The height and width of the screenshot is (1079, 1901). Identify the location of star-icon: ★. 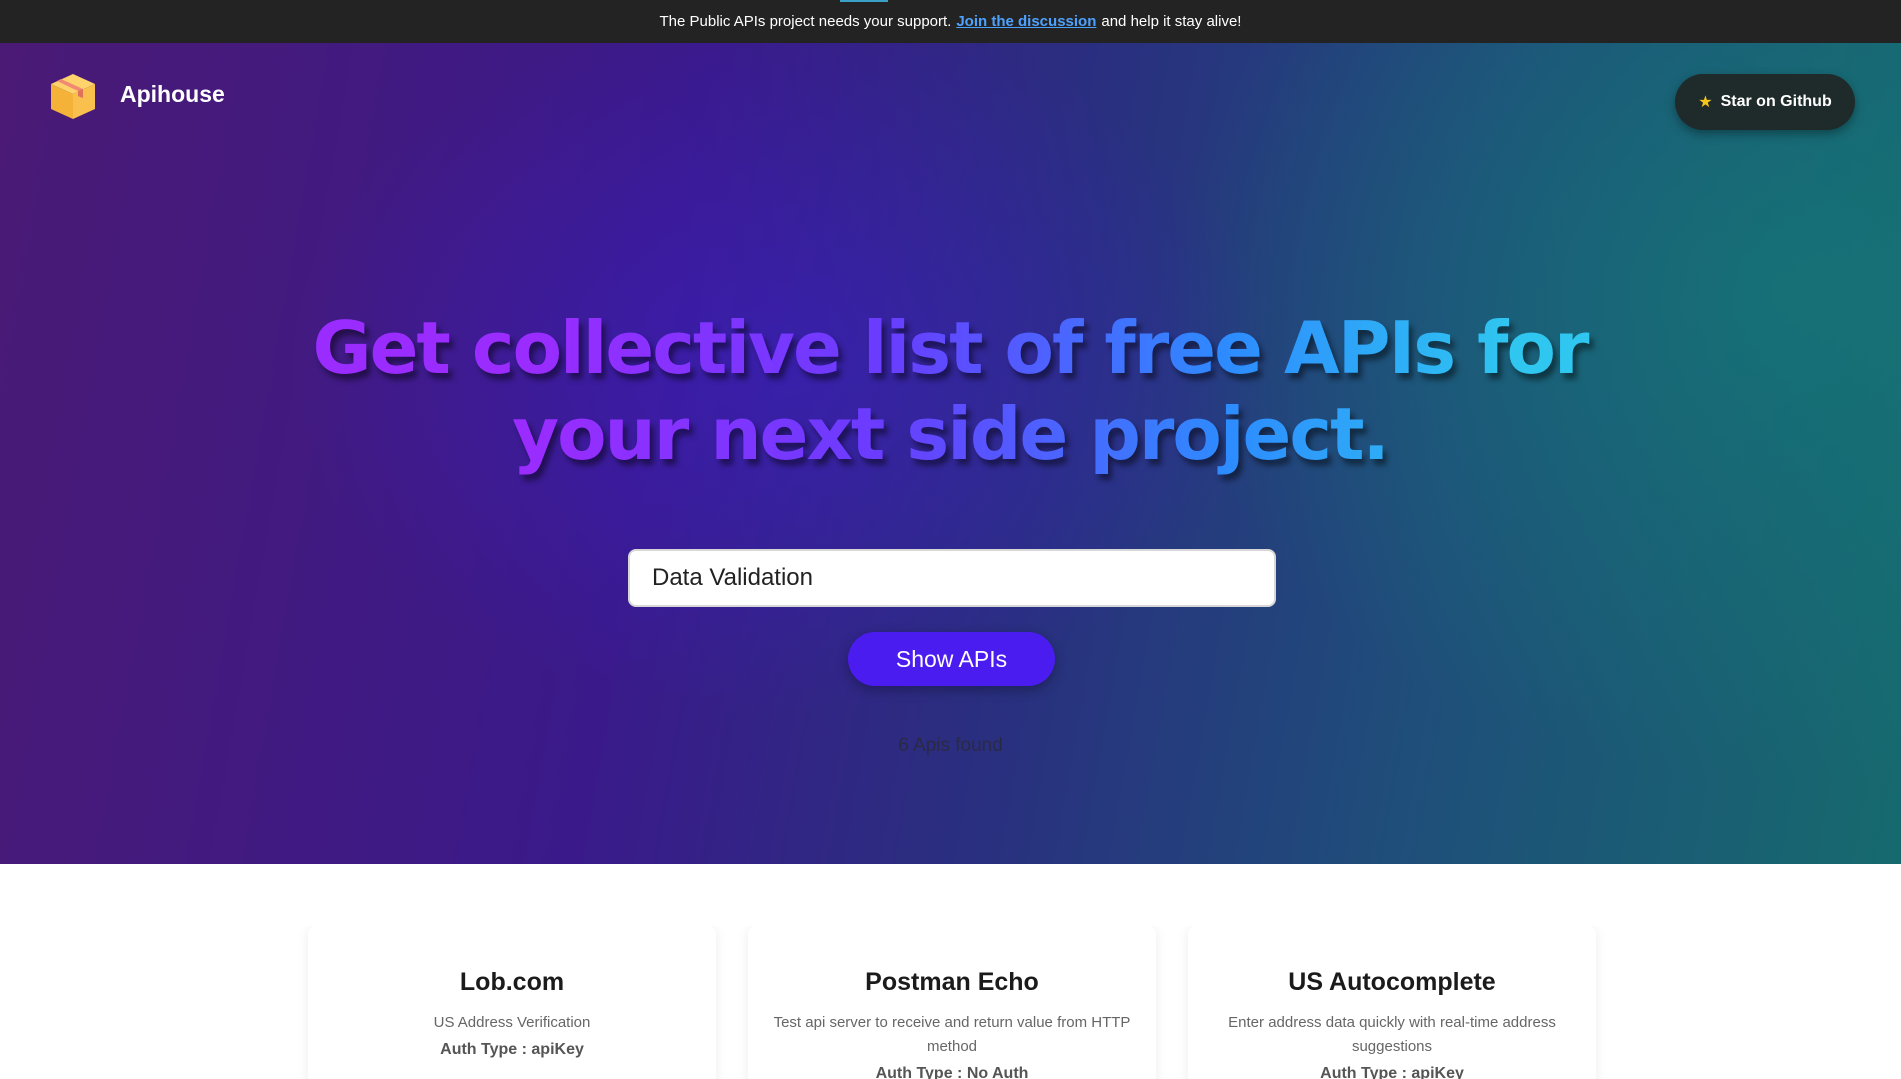
(1705, 102).